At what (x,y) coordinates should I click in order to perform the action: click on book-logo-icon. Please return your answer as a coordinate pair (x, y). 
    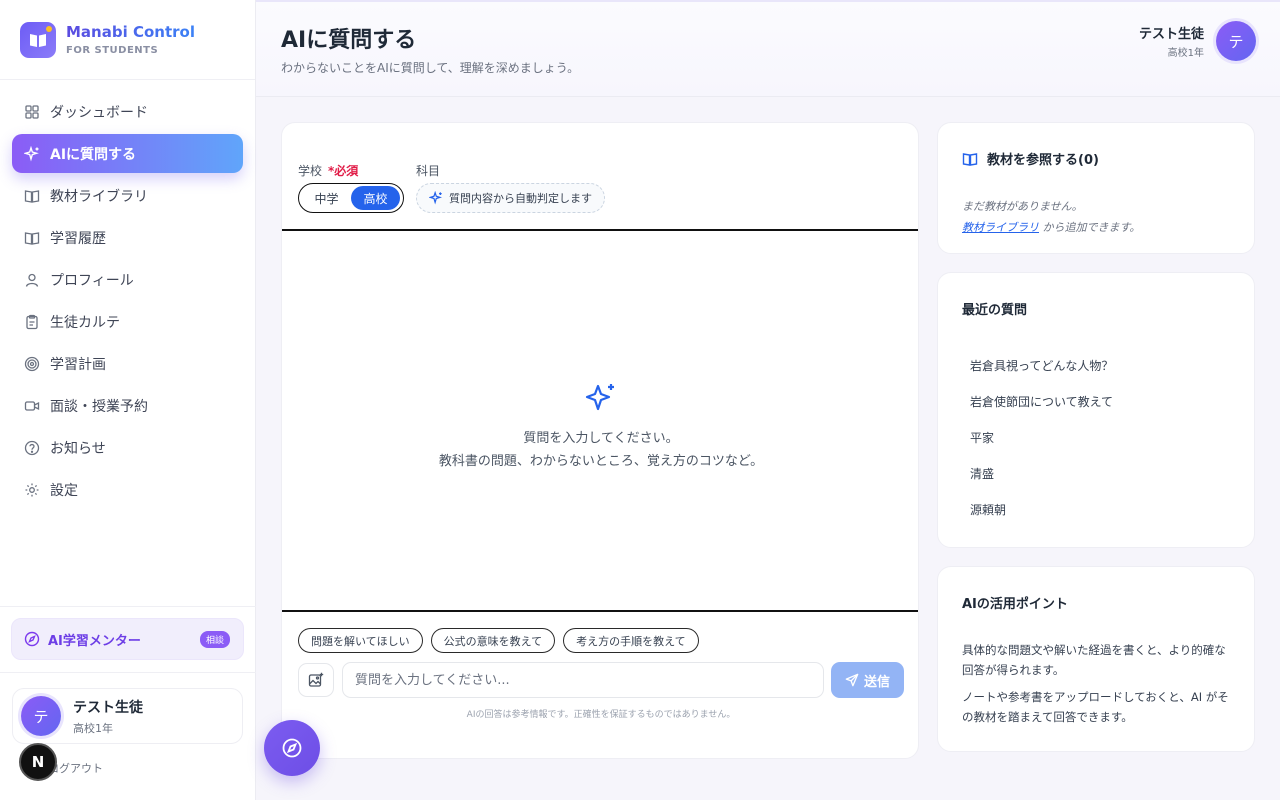
    Looking at the image, I should click on (38, 39).